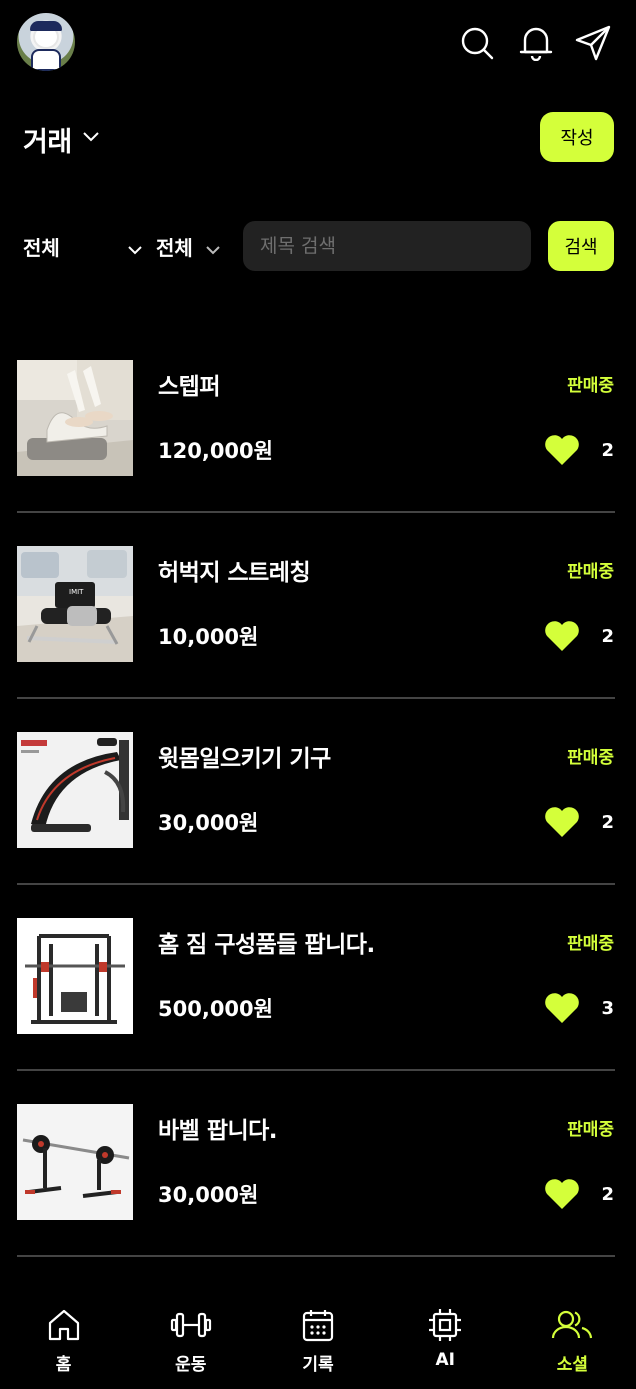  Describe the element at coordinates (244, 759) in the screenshot. I see `item-title: 윗몸일으키기 기구` at that location.